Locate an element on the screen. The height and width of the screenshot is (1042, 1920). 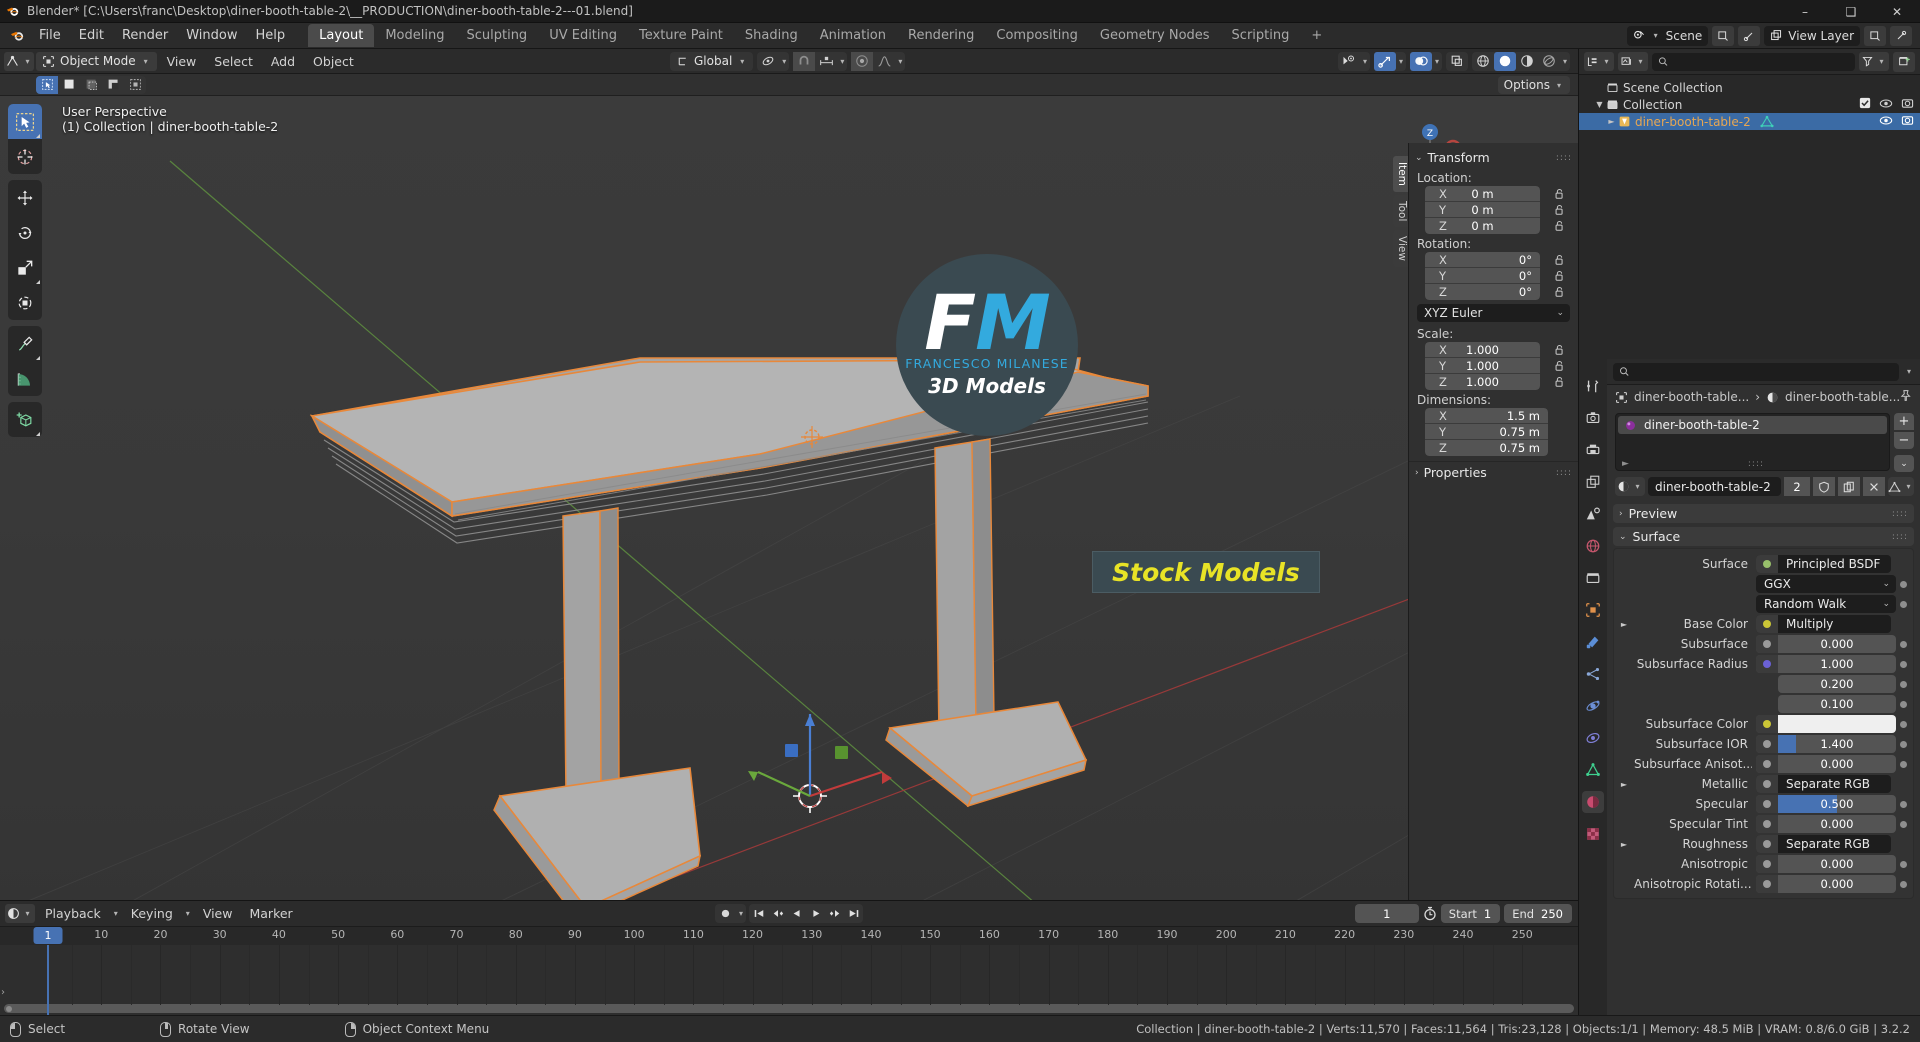
tool-tweak-select is located at coordinates (25, 121).